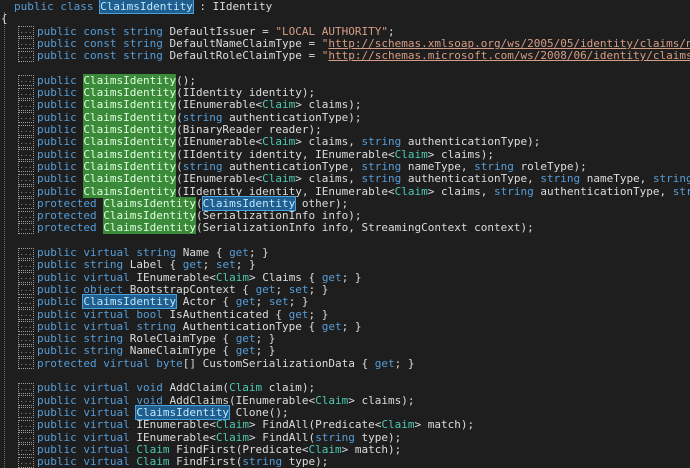  What do you see at coordinates (332, 31) in the screenshot?
I see `code-token: "LOCAL AUTHORITY"` at bounding box center [332, 31].